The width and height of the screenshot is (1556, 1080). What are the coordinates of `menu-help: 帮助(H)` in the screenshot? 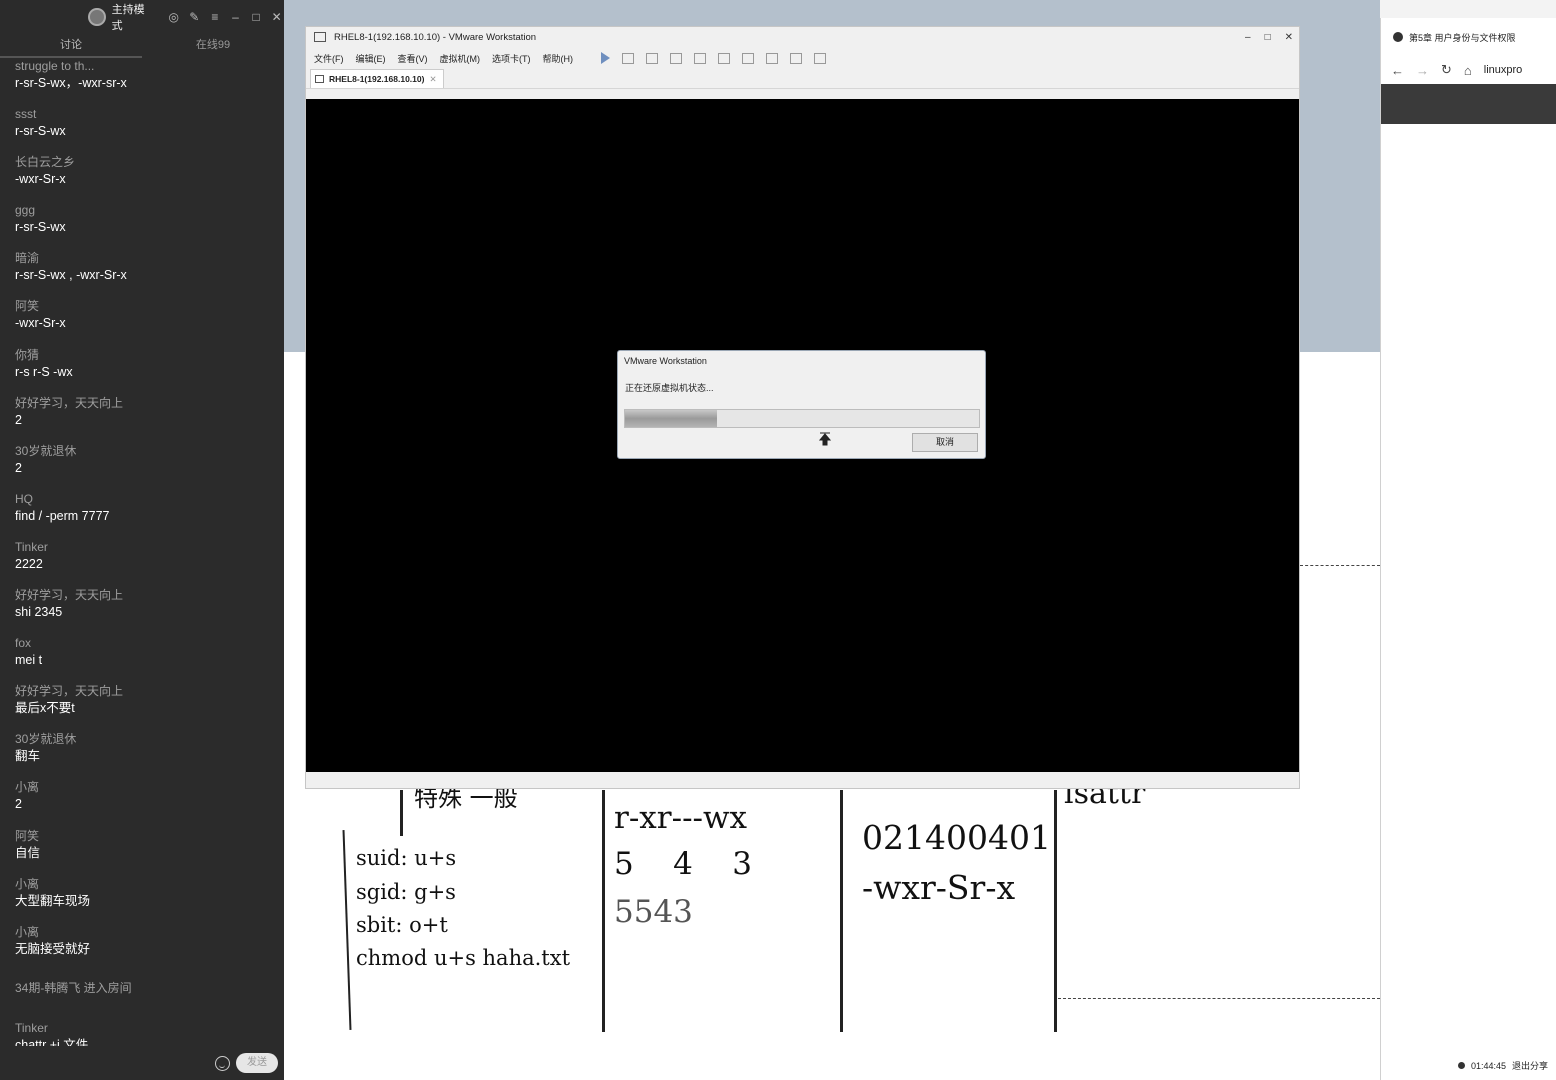 It's located at (558, 58).